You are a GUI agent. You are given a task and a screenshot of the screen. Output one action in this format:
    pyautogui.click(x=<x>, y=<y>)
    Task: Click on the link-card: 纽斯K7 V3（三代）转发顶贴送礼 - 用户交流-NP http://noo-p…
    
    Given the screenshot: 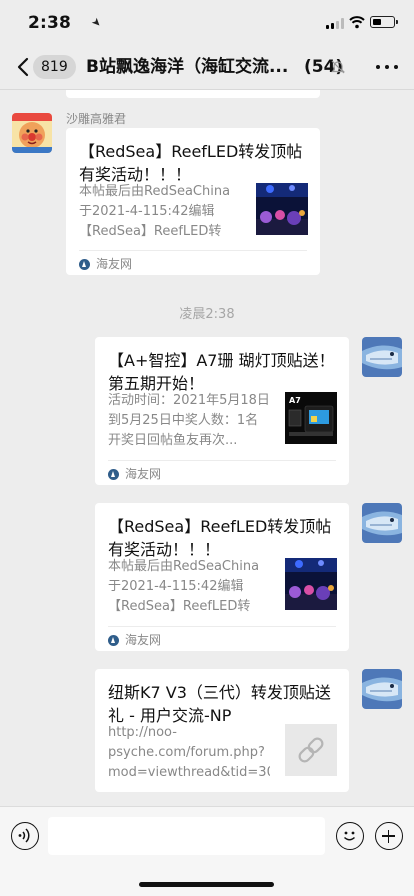 What is the action you would take?
    pyautogui.click(x=222, y=730)
    